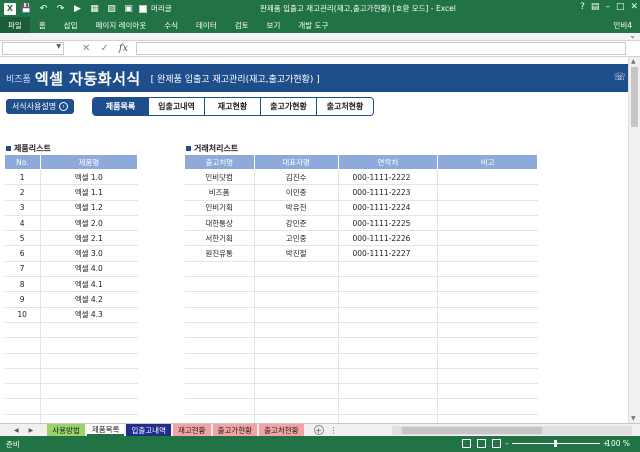  I want to click on table-cell: 000-1111-2224, so click(388, 208).